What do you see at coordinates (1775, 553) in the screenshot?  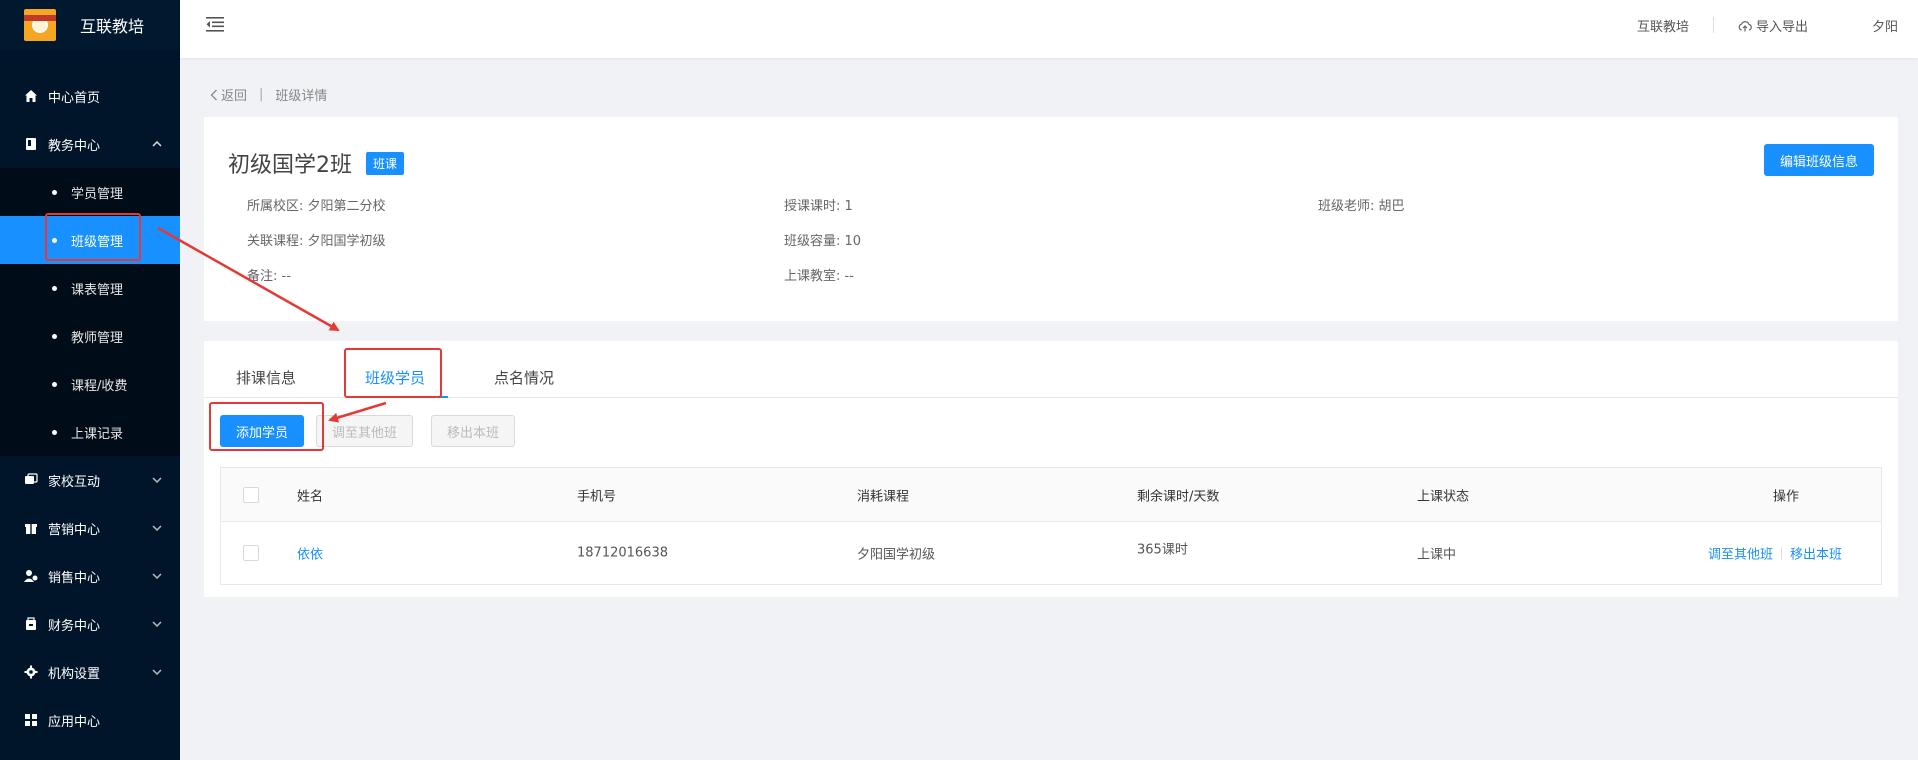 I see `row-actions: 调至其他班 移出本班` at bounding box center [1775, 553].